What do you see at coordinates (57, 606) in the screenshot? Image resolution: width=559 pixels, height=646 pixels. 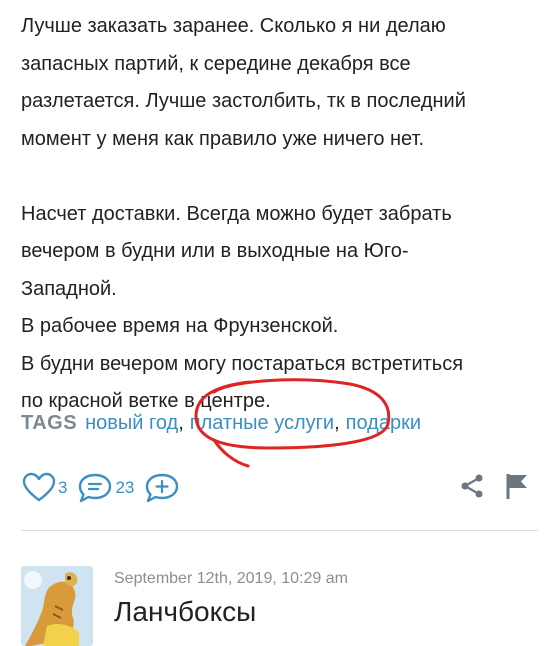 I see `post-thumbnail` at bounding box center [57, 606].